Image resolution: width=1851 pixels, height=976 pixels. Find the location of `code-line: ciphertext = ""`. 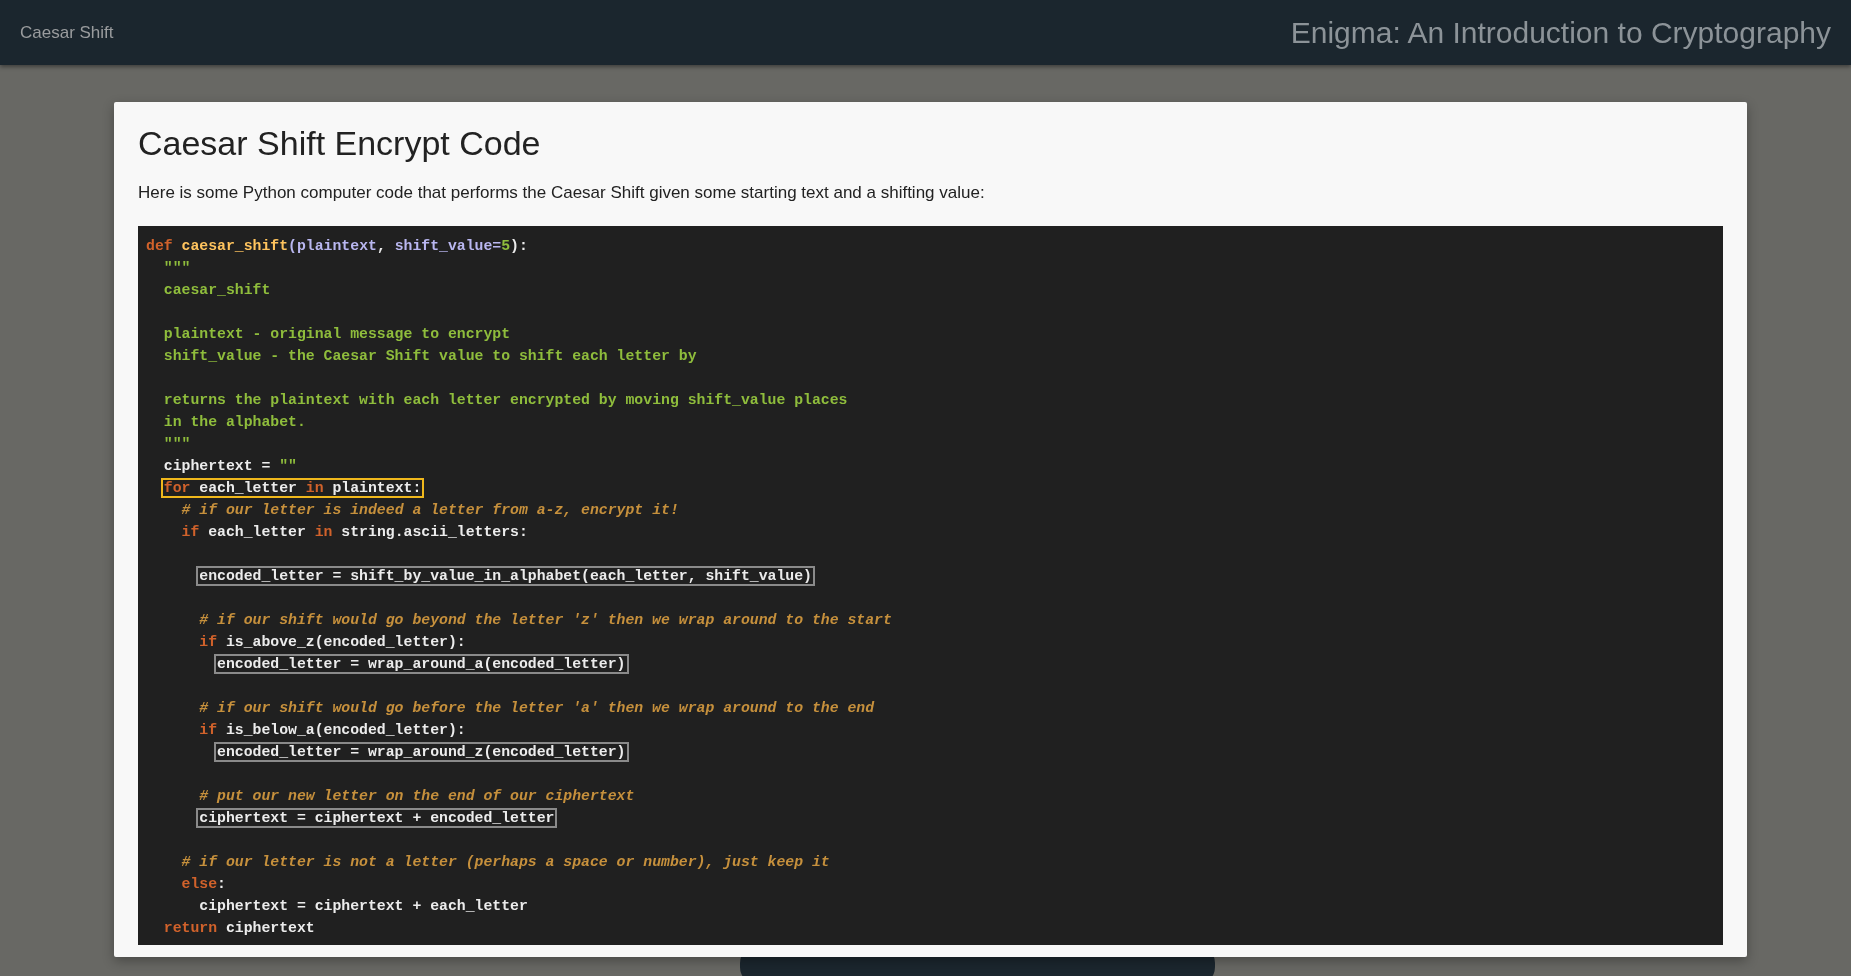

code-line: ciphertext = "" is located at coordinates (230, 466).